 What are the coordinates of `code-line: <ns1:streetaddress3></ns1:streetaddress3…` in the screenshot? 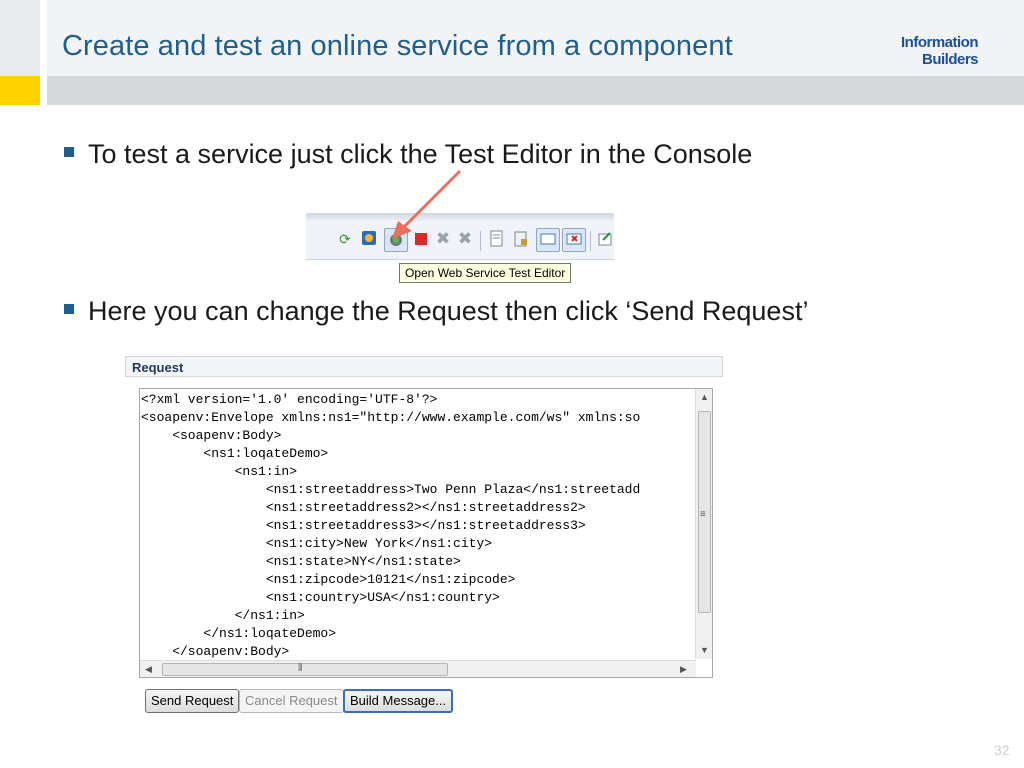 It's located at (363, 525).